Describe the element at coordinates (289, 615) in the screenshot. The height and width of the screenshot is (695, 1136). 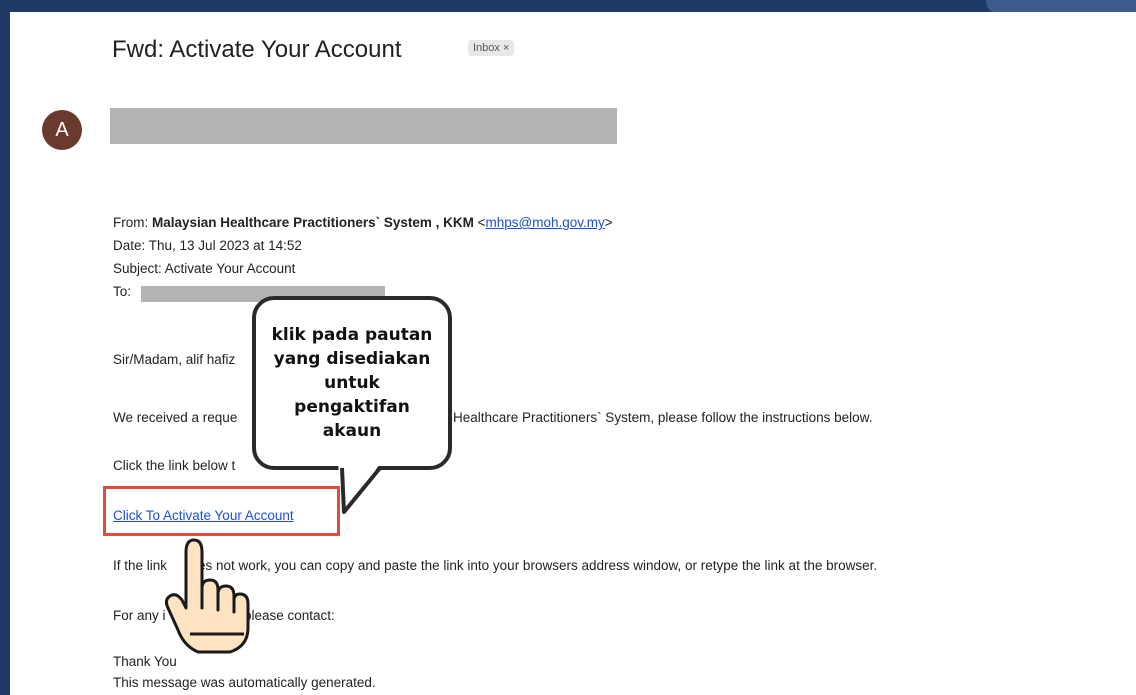
I see `contact-line-tail: please contact:` at that location.